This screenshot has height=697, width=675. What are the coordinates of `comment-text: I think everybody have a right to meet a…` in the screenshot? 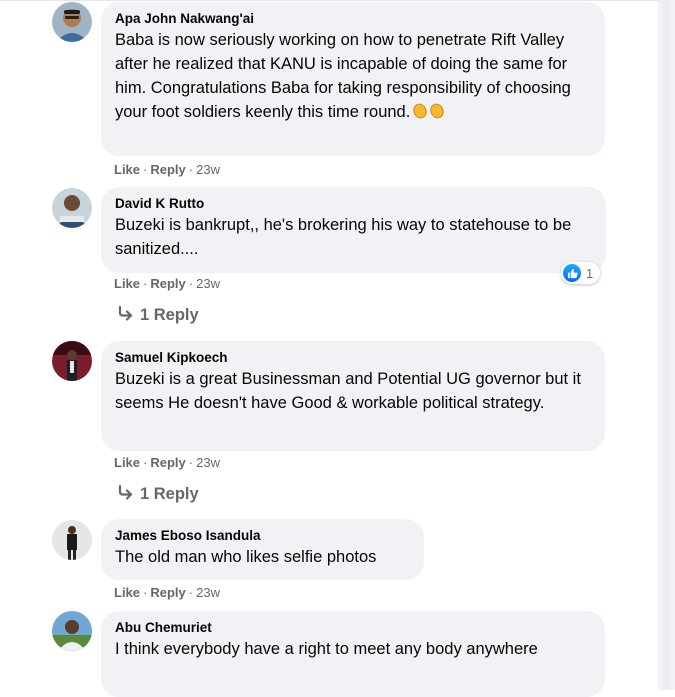 It's located at (326, 649).